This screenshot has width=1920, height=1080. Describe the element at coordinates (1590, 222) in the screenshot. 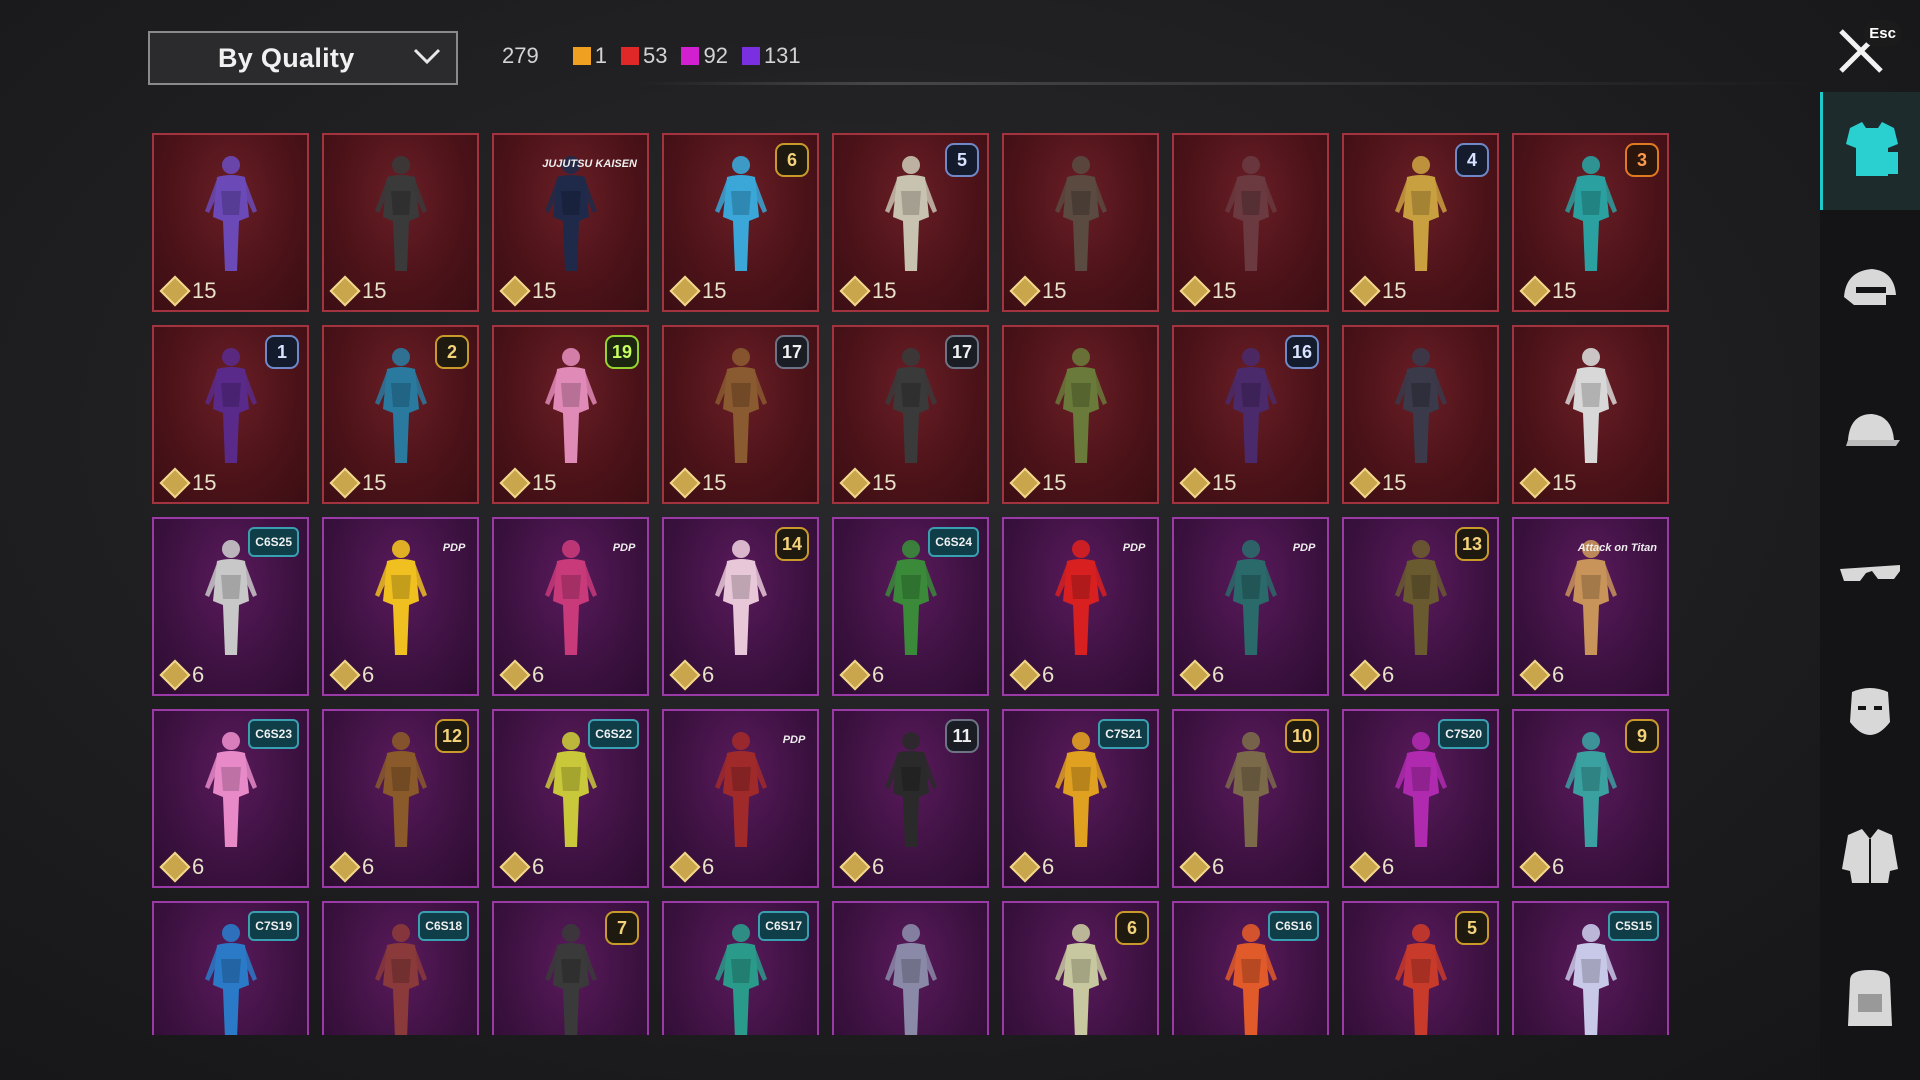

I see `outfit-card: 3 15` at that location.